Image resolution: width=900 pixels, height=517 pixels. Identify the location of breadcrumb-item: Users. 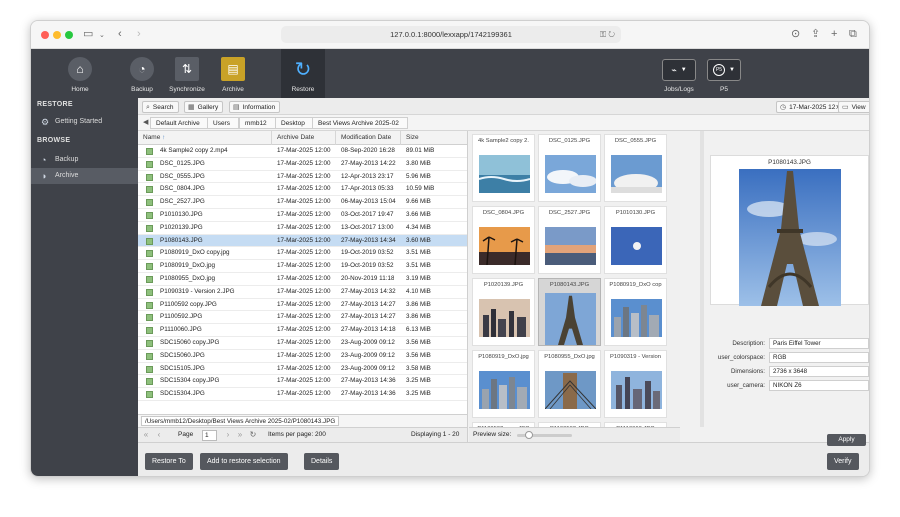
(223, 123).